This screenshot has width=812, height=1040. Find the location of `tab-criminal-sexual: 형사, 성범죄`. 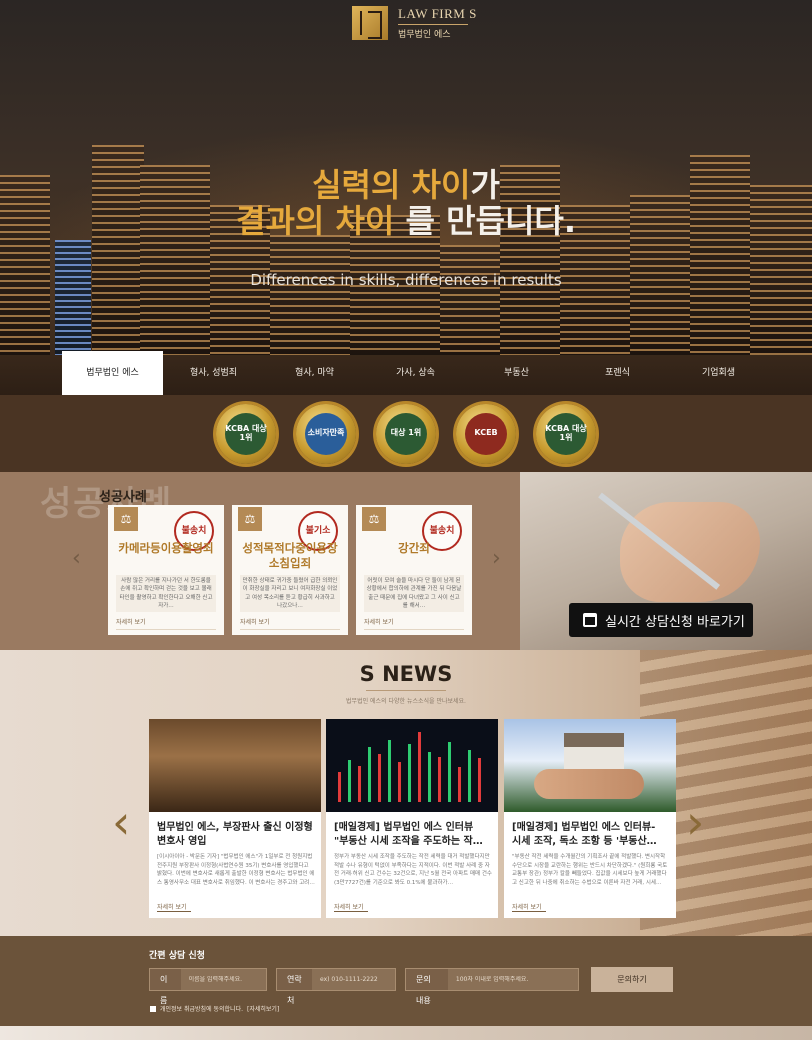

tab-criminal-sexual: 형사, 성범죄 is located at coordinates (213, 373).